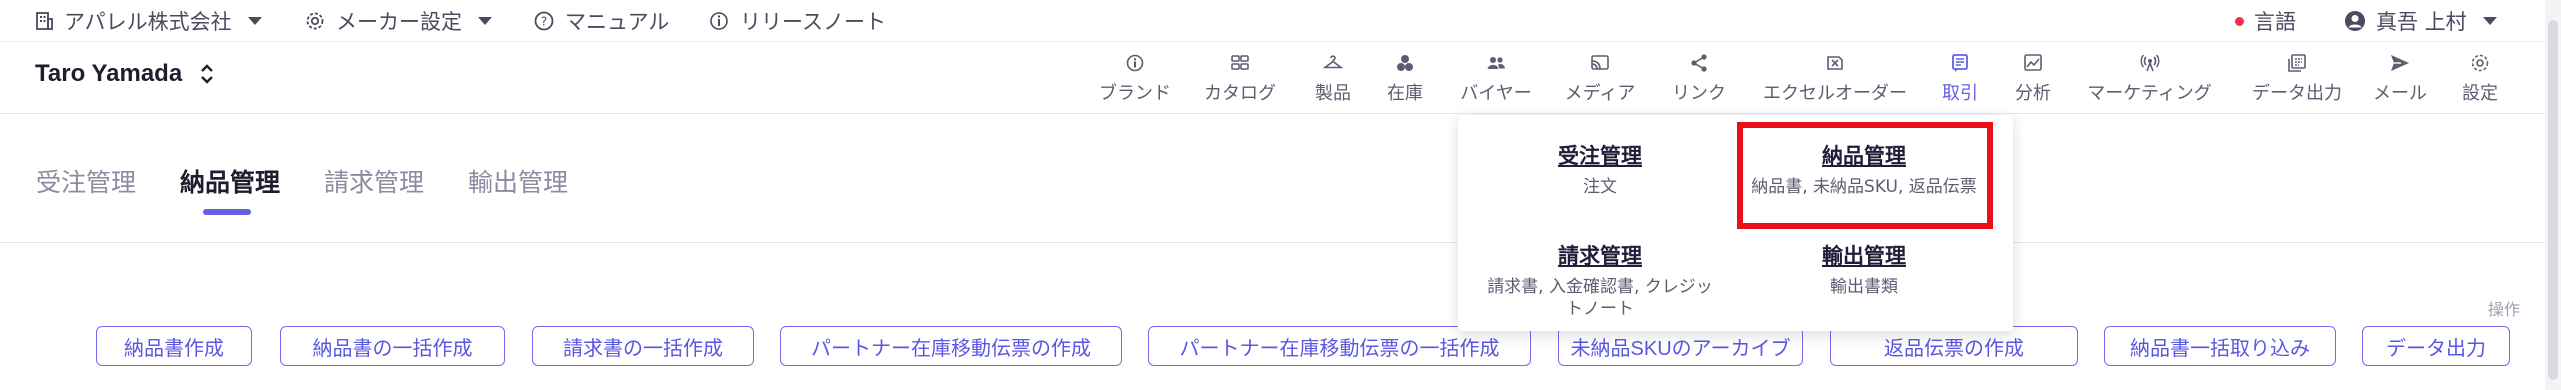 The image size is (2561, 390). What do you see at coordinates (1600, 156) in the screenshot?
I see `dropdown-item-title: 受注管理` at bounding box center [1600, 156].